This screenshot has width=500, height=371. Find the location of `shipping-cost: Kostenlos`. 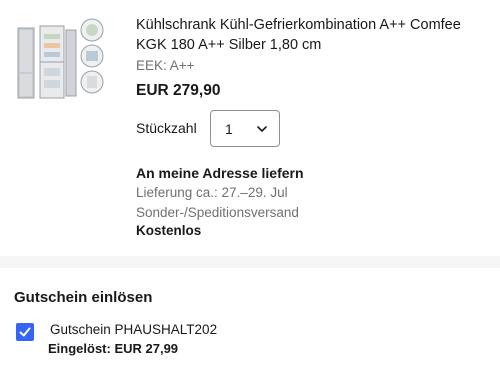

shipping-cost: Kostenlos is located at coordinates (169, 230).